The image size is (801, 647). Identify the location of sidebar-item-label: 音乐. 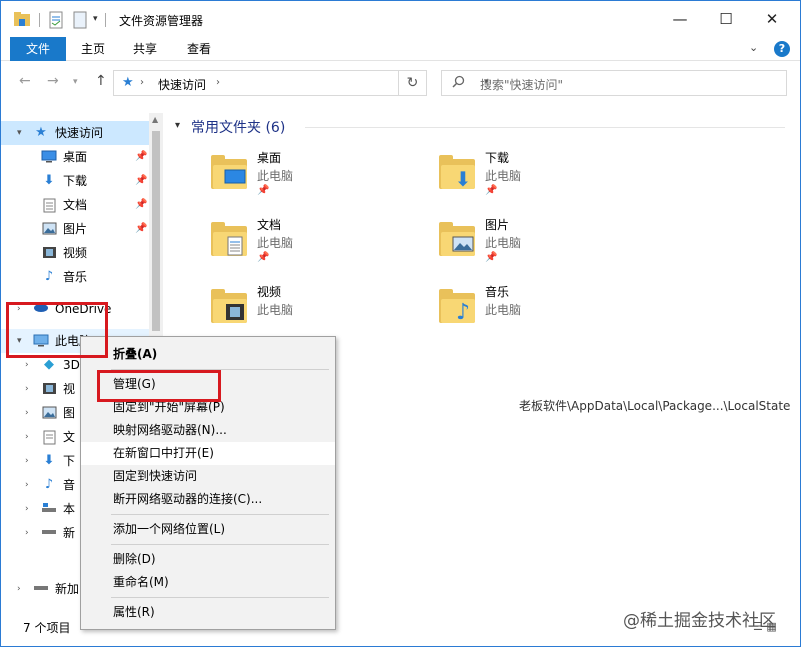
(75, 277).